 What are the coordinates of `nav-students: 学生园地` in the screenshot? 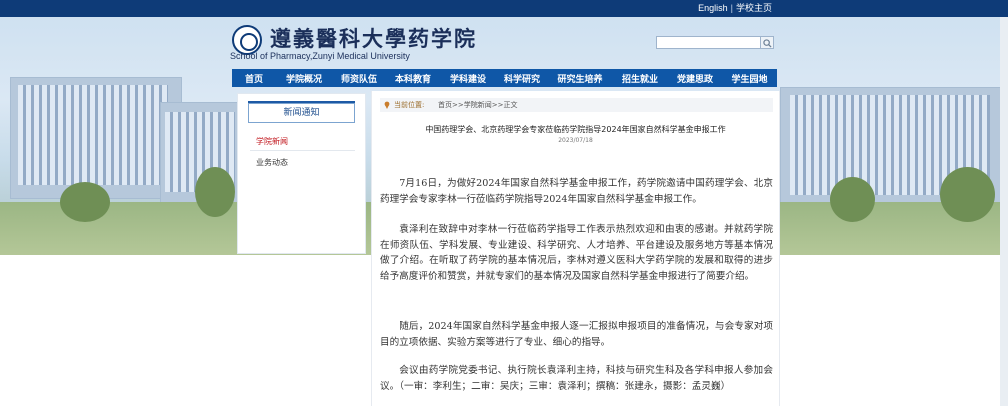 It's located at (749, 78).